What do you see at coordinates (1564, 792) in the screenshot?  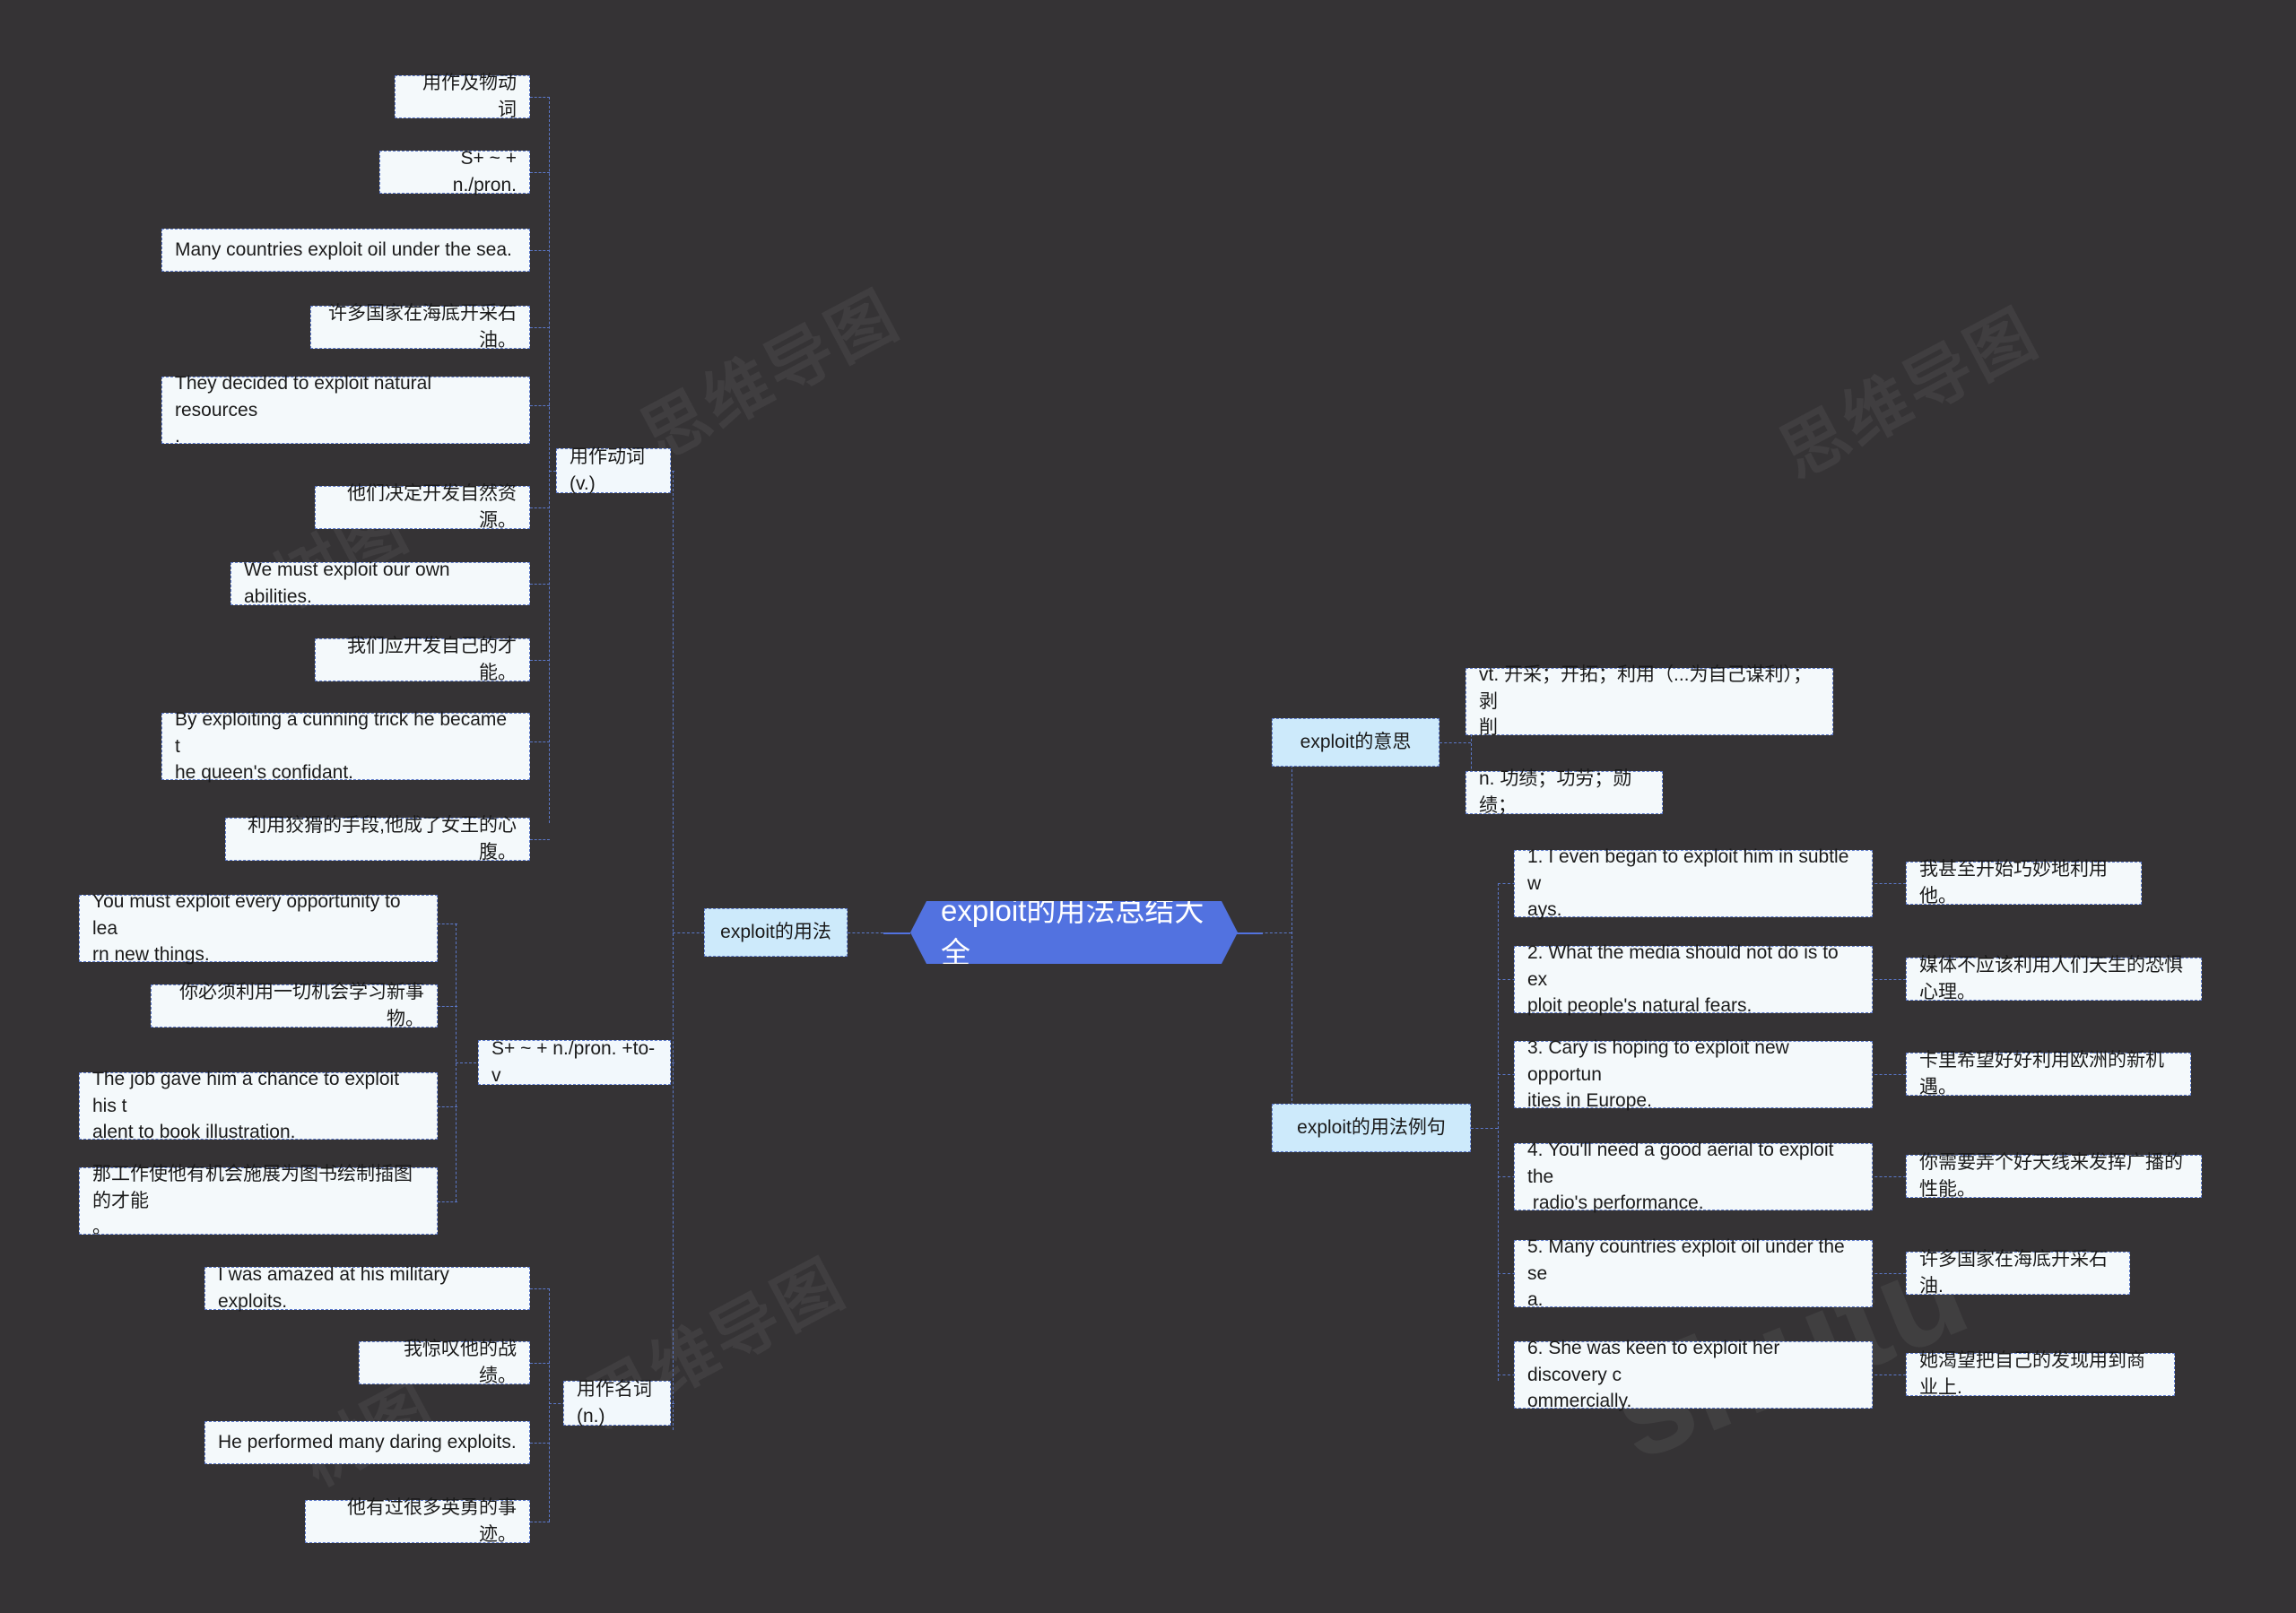 I see `meaning-node: n. 功绩；功劳；勋绩；` at bounding box center [1564, 792].